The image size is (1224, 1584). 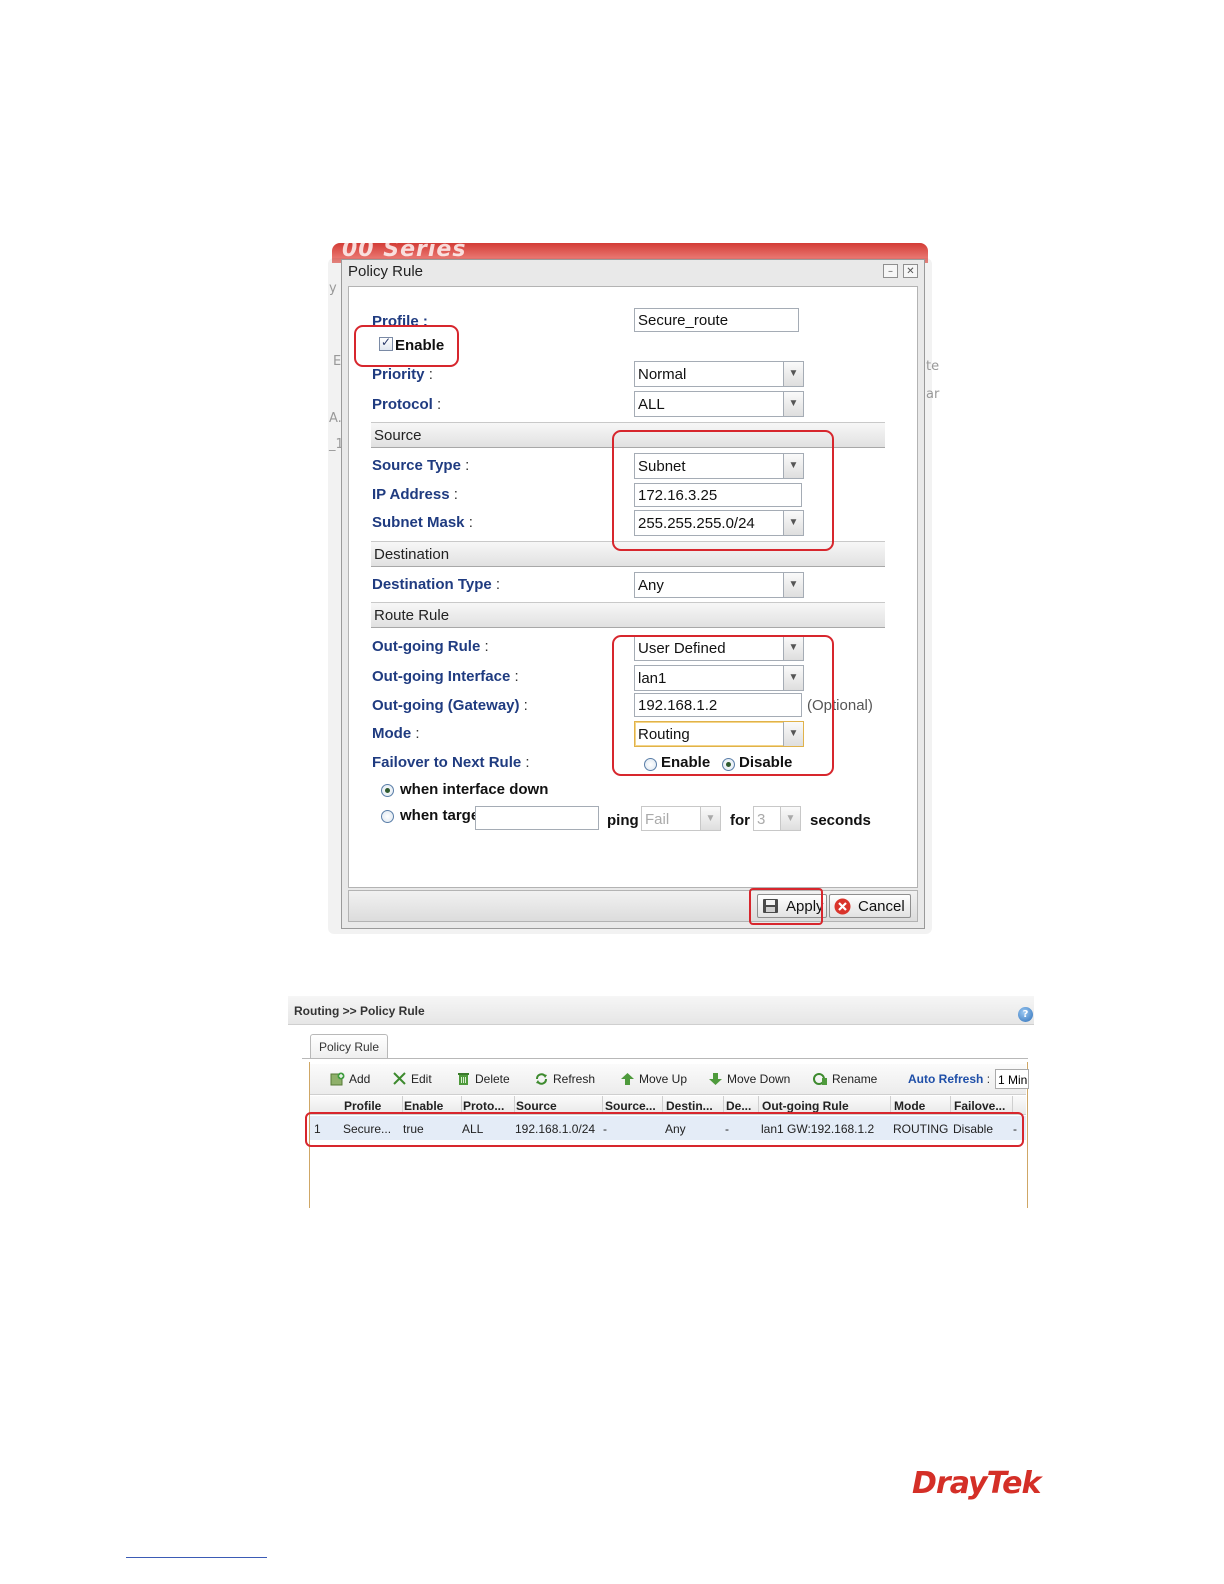 What do you see at coordinates (537, 818) in the screenshot?
I see `target-input` at bounding box center [537, 818].